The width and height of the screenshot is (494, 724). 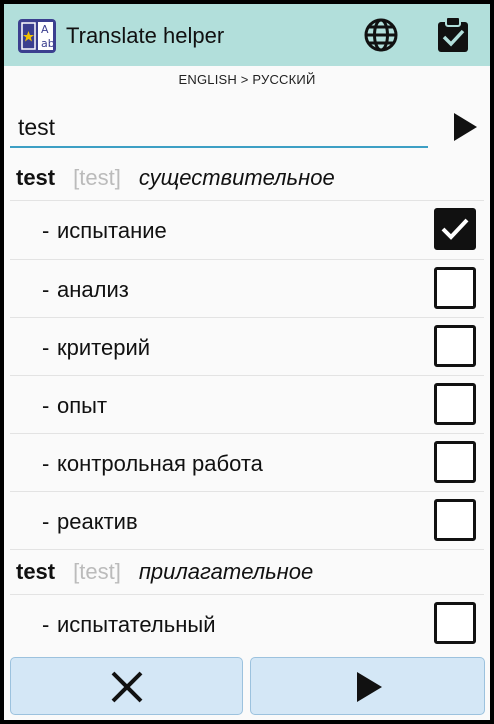 I want to click on clipboard-check-icon, so click(x=453, y=35).